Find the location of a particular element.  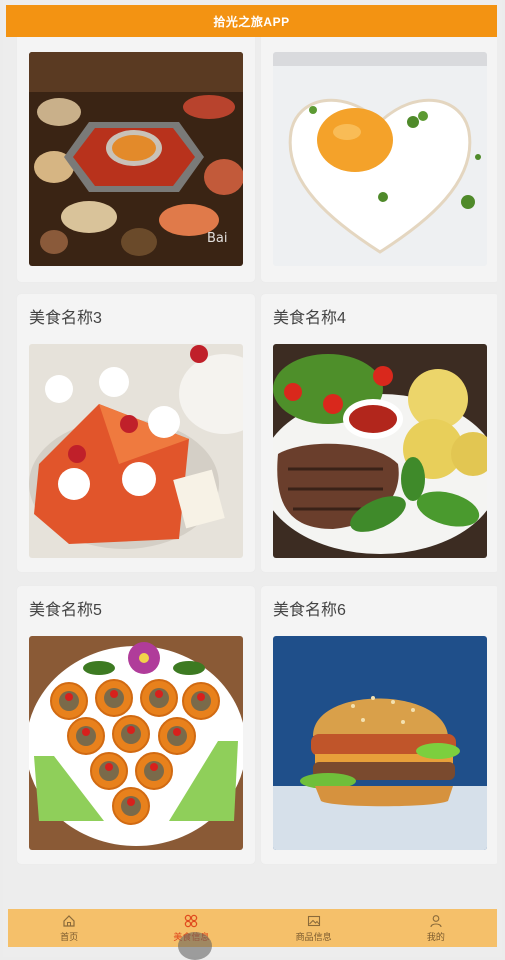

food-image-cake is located at coordinates (136, 451).